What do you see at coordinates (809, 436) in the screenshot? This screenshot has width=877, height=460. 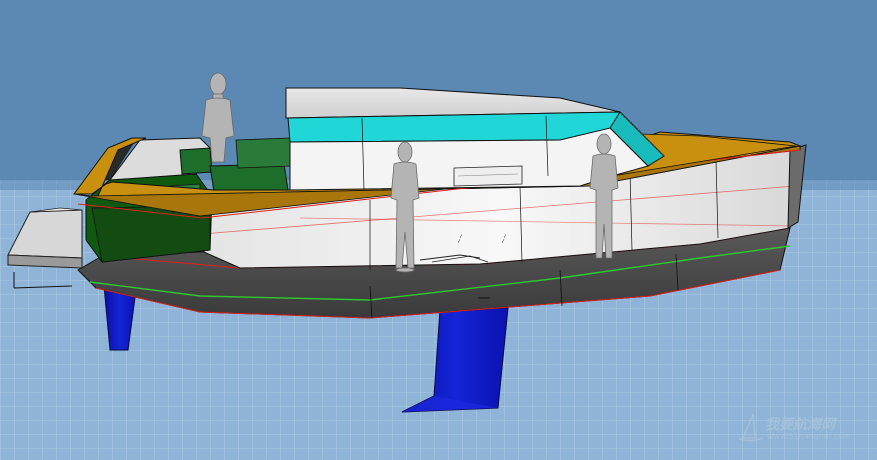 I see `watermark-url: www.51hanghai.com` at bounding box center [809, 436].